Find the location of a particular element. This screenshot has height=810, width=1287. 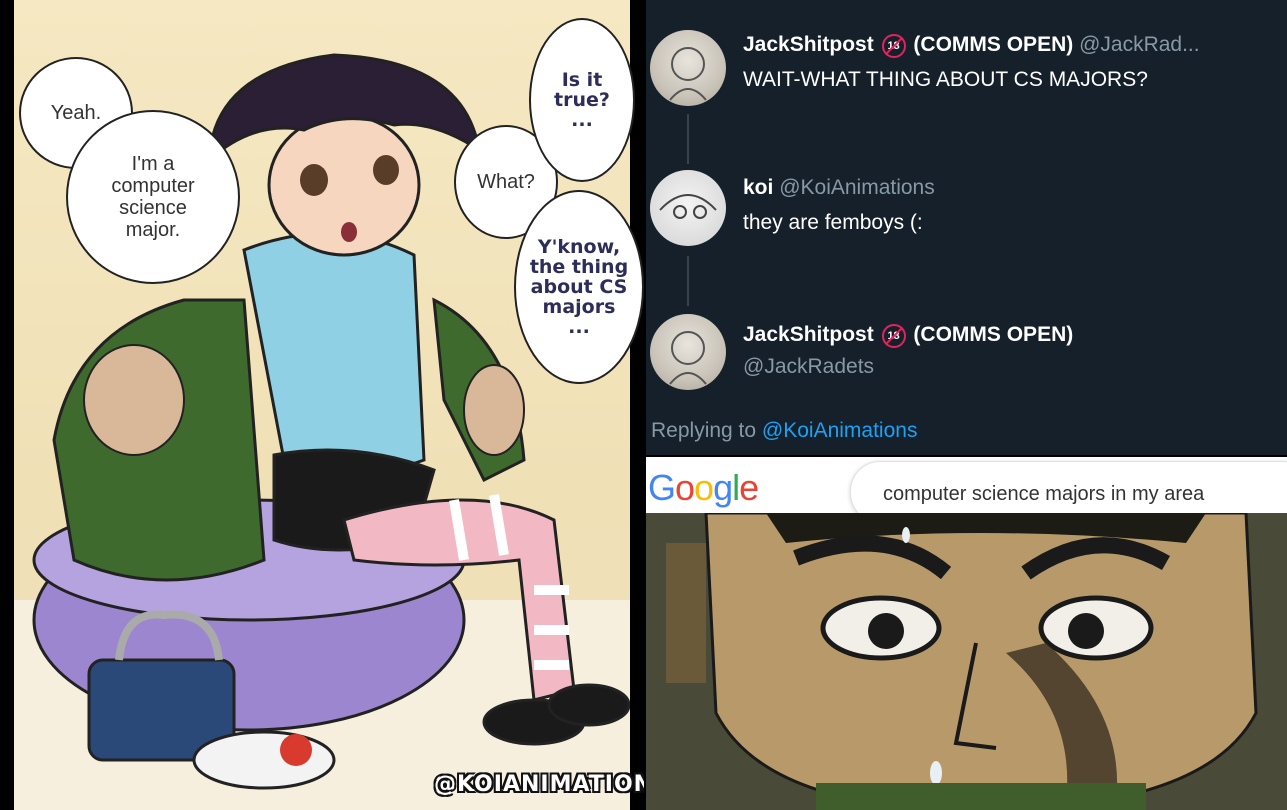

green-collar is located at coordinates (981, 796).